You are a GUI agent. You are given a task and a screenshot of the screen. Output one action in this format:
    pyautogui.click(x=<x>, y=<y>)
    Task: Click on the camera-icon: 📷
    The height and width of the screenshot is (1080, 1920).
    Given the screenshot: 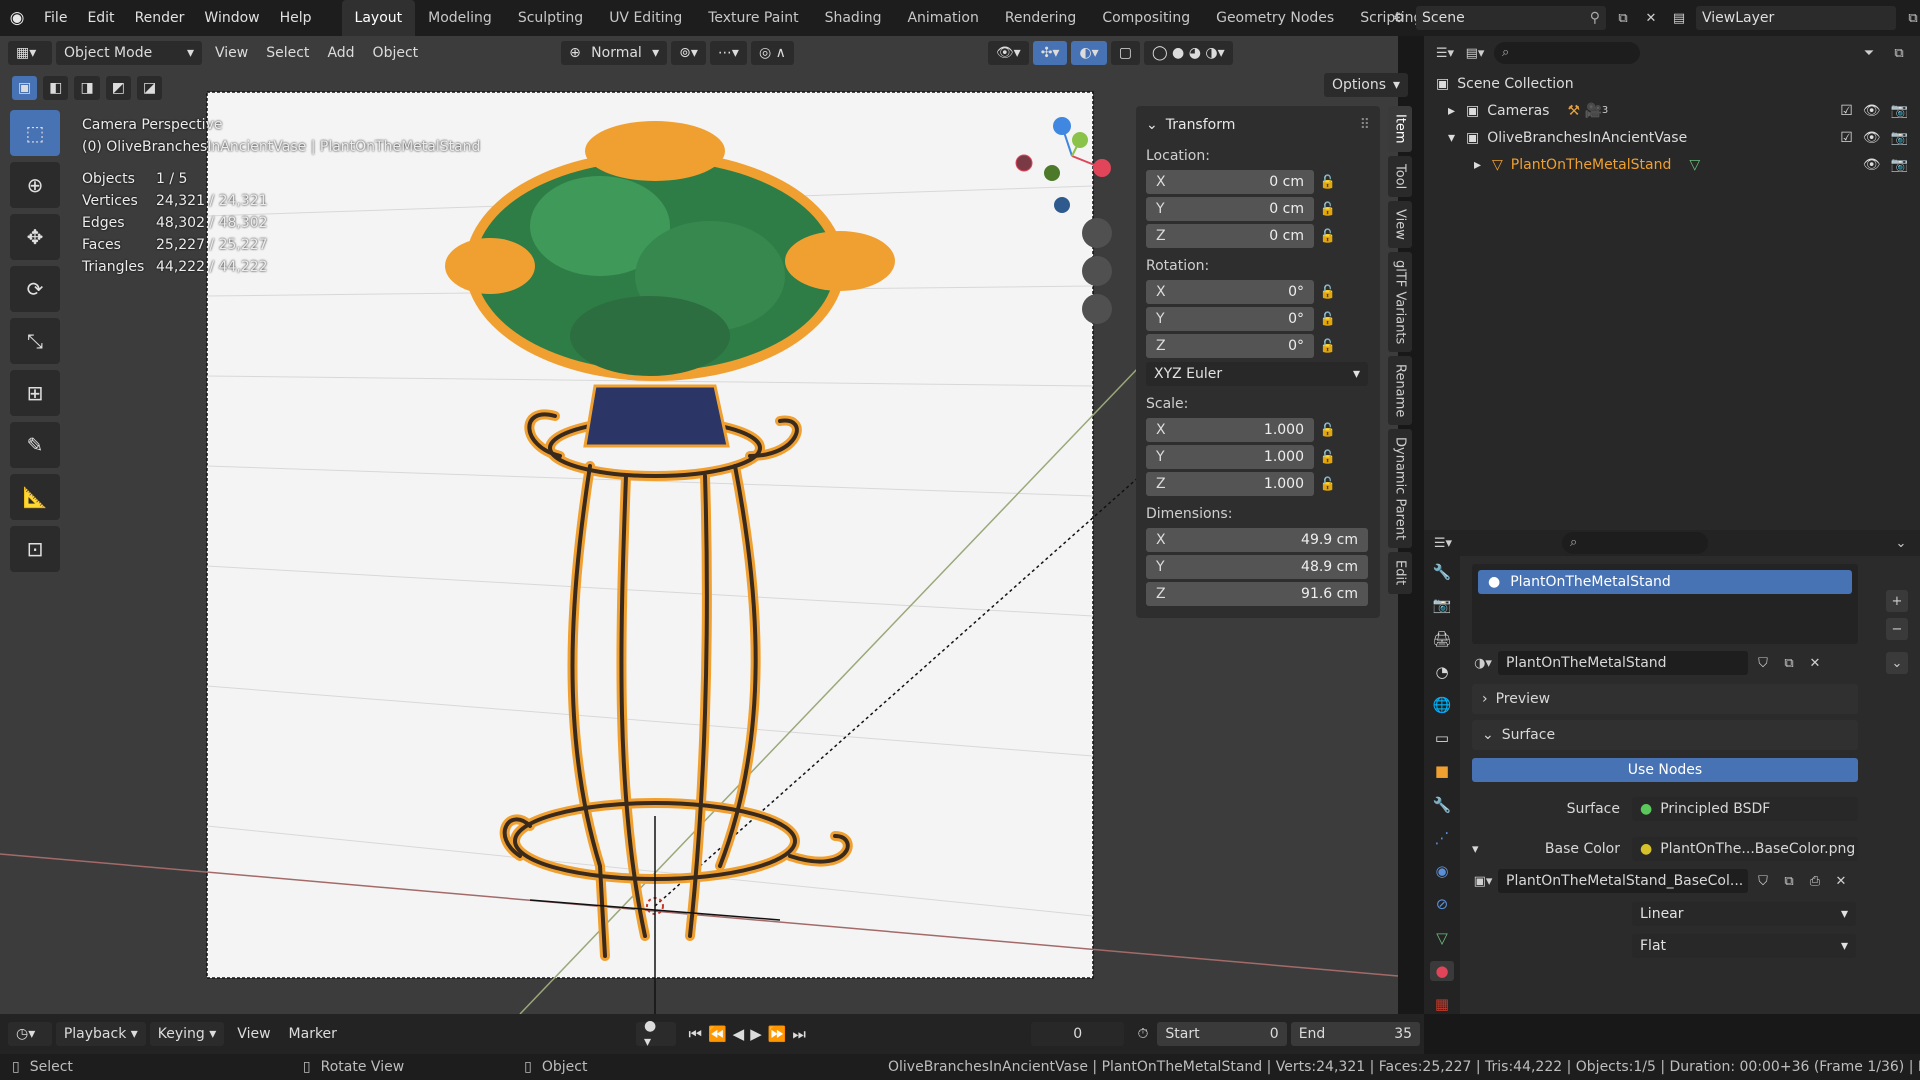 What is the action you would take?
    pyautogui.click(x=1899, y=111)
    